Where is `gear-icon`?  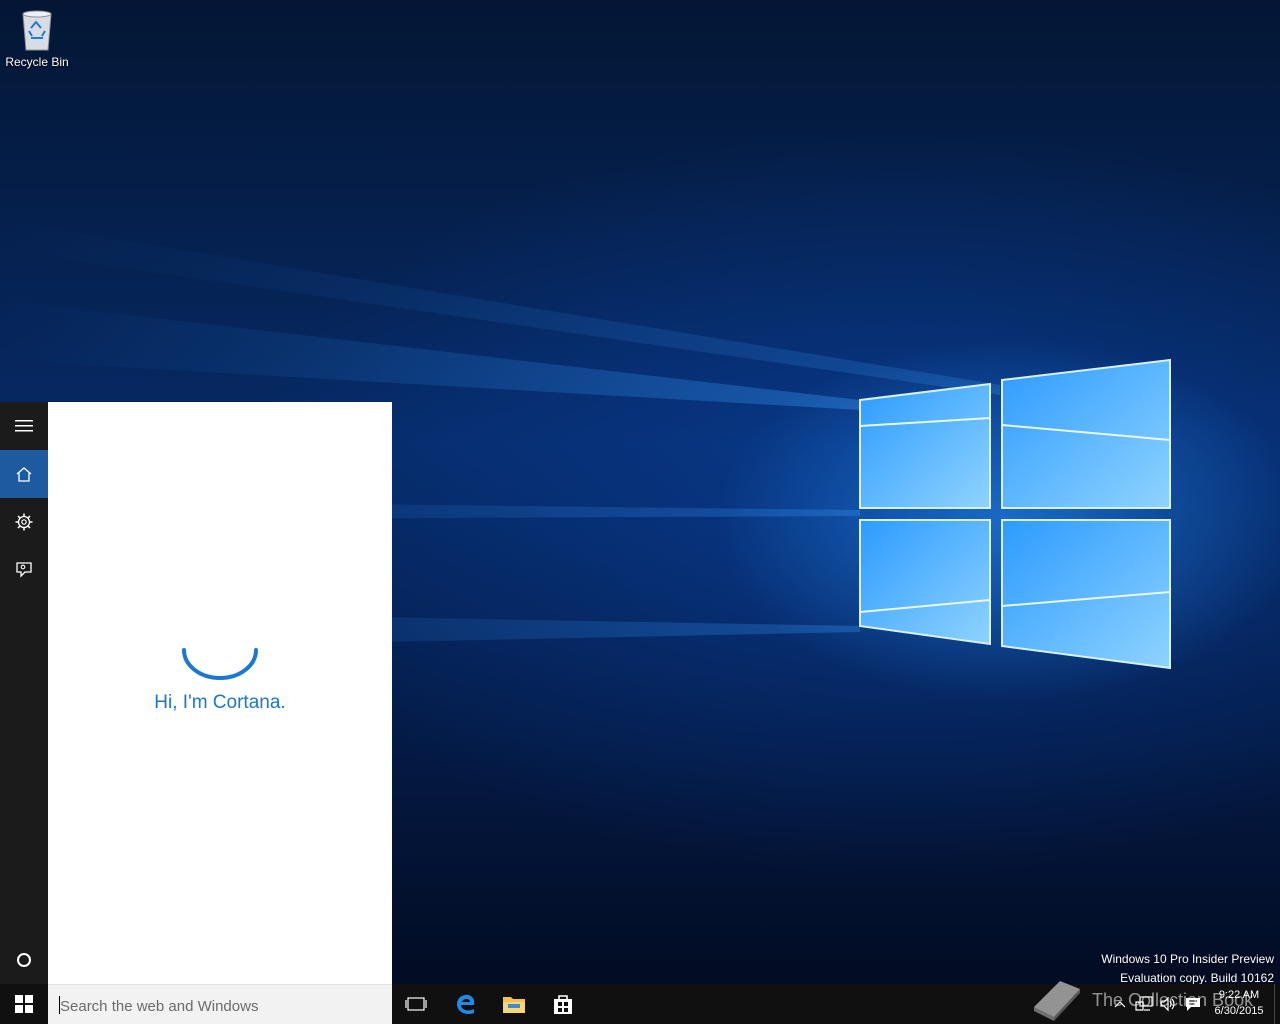
gear-icon is located at coordinates (24, 522).